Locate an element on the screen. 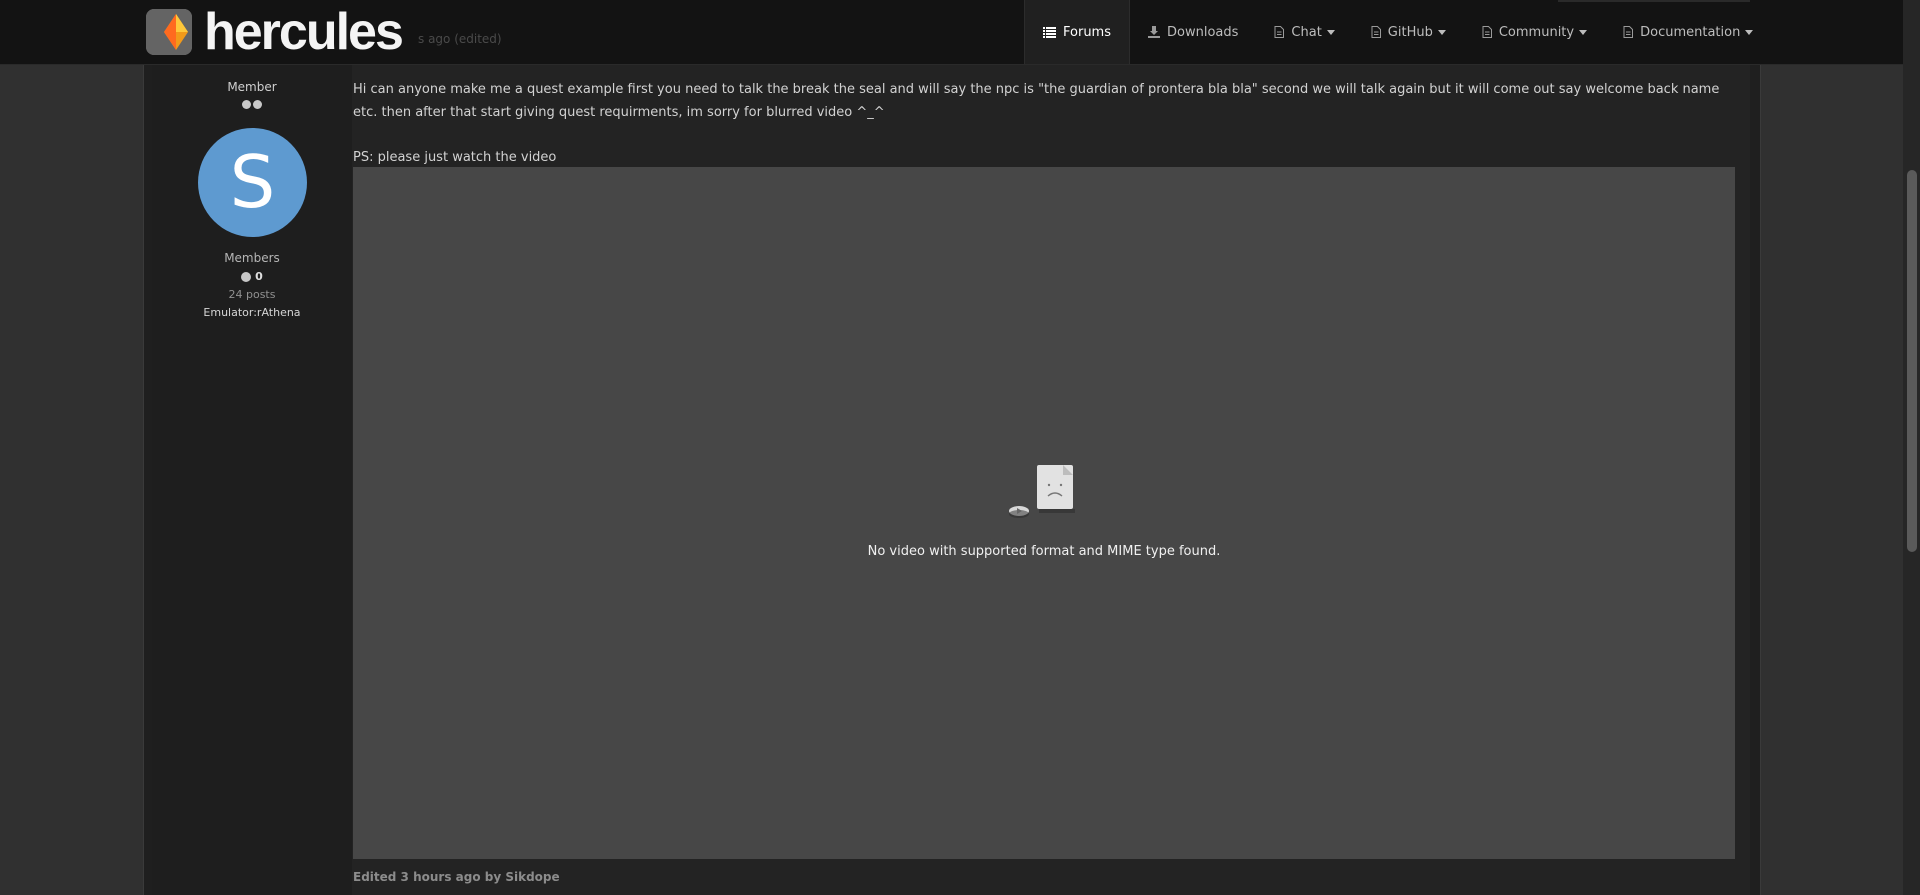 The width and height of the screenshot is (1920, 895). reputation-dot-icon is located at coordinates (246, 276).